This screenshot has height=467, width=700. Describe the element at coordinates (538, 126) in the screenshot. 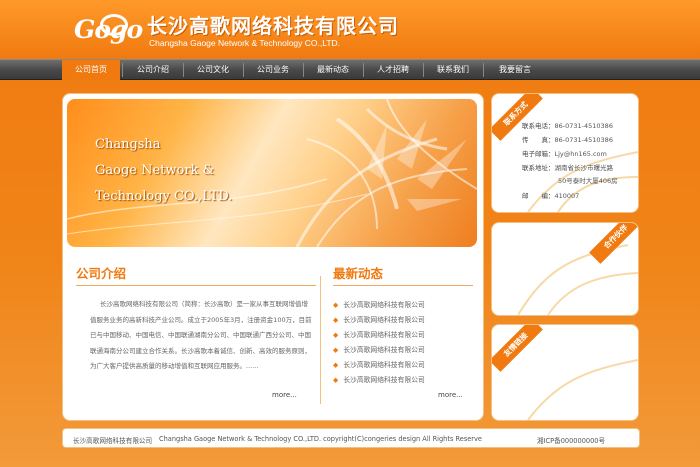

I see `contact-label: 联系电话：` at that location.